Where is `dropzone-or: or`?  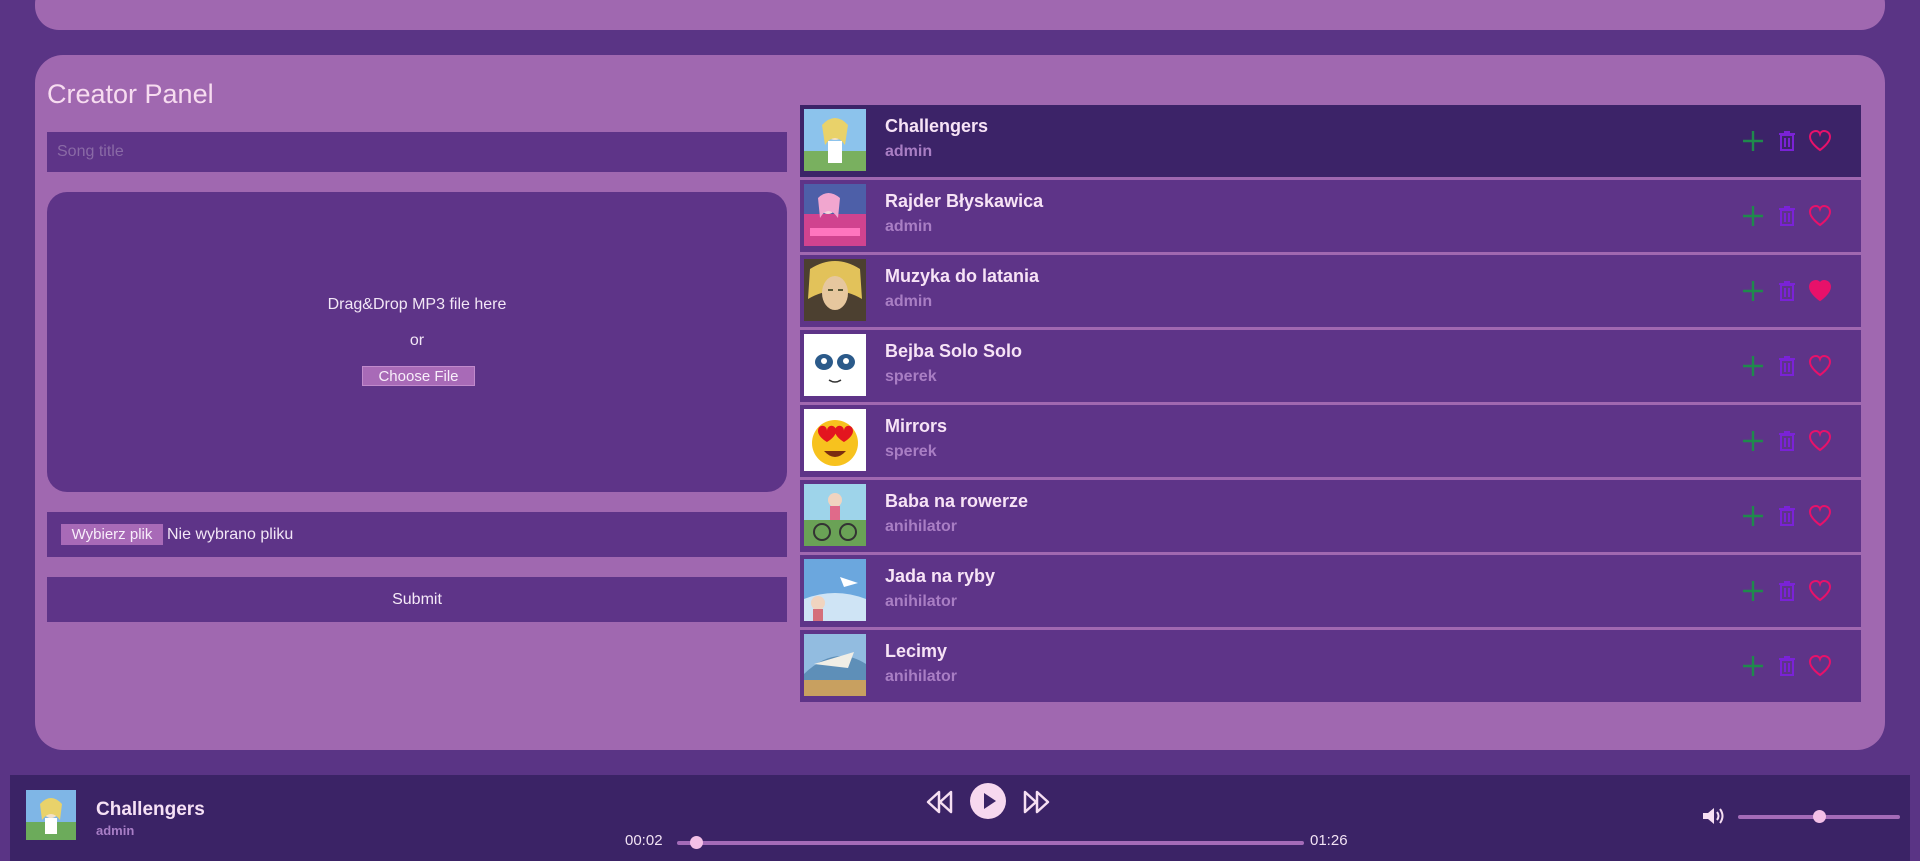 dropzone-or: or is located at coordinates (417, 340).